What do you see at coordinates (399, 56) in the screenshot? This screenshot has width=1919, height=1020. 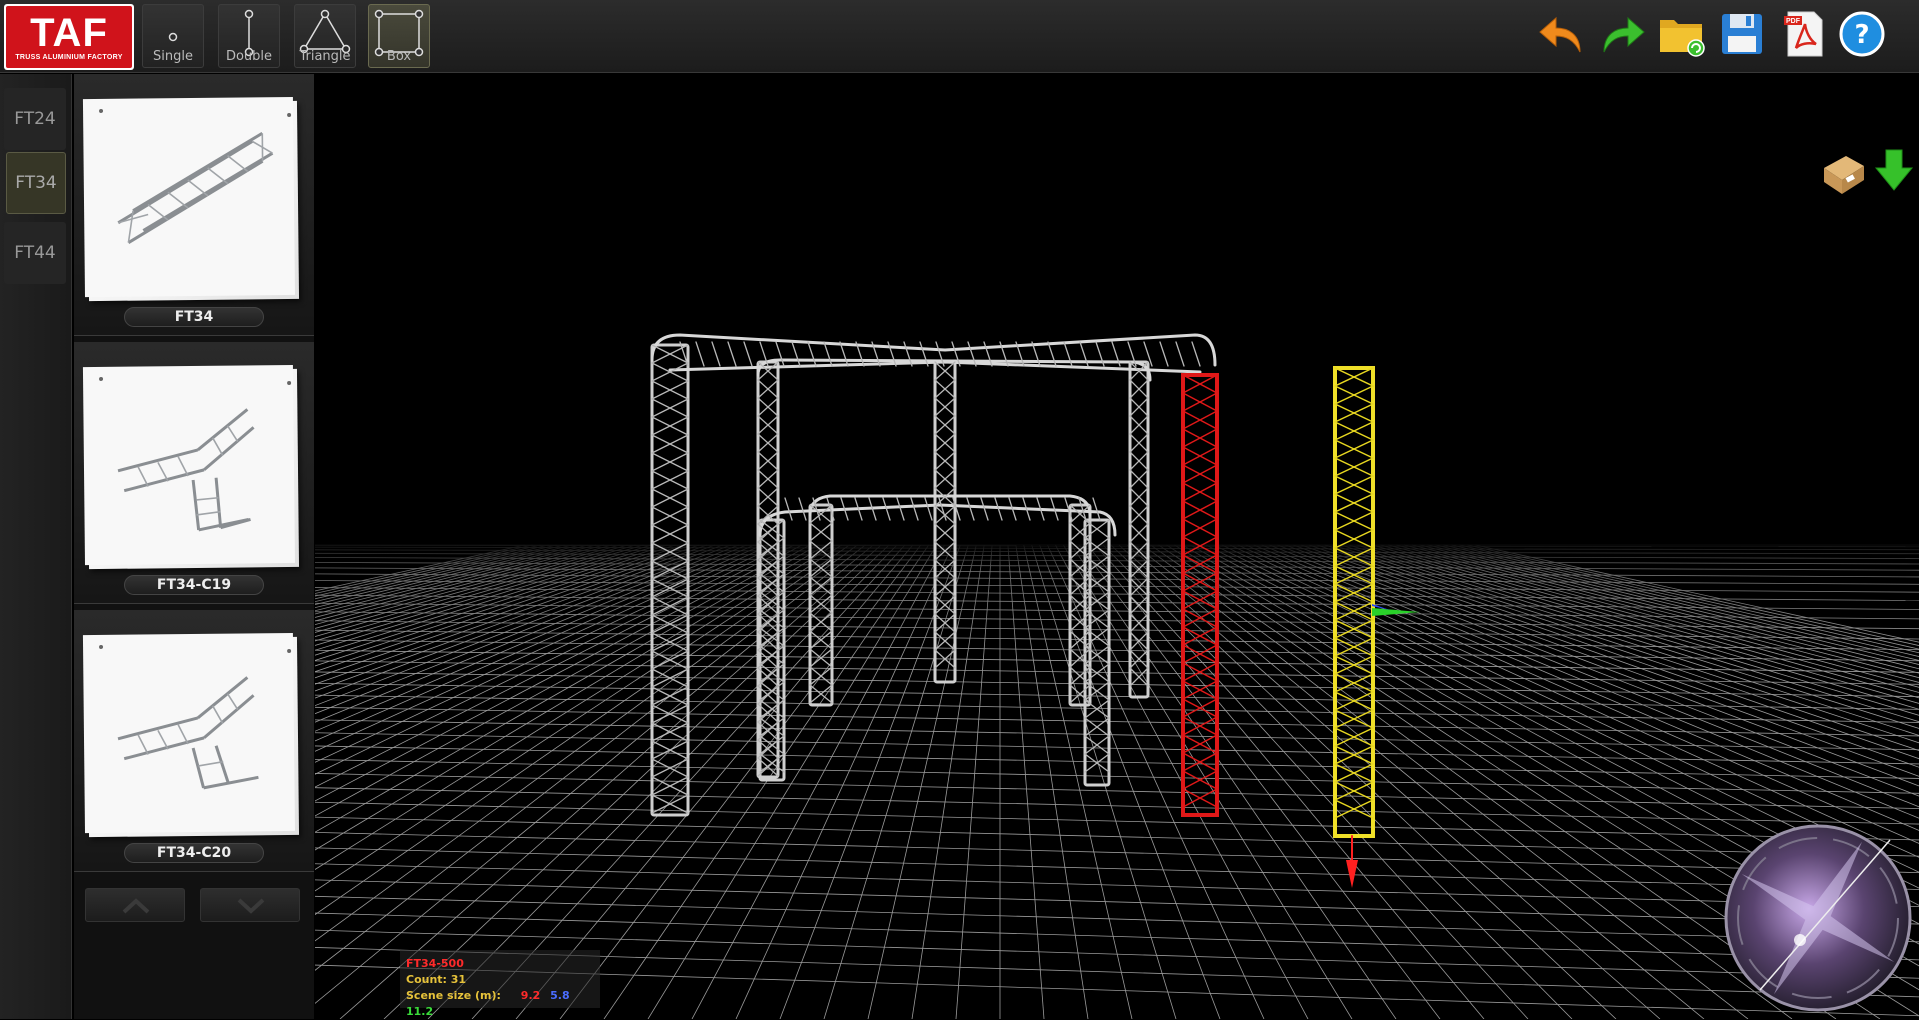 I see `truss-type-label: Box` at bounding box center [399, 56].